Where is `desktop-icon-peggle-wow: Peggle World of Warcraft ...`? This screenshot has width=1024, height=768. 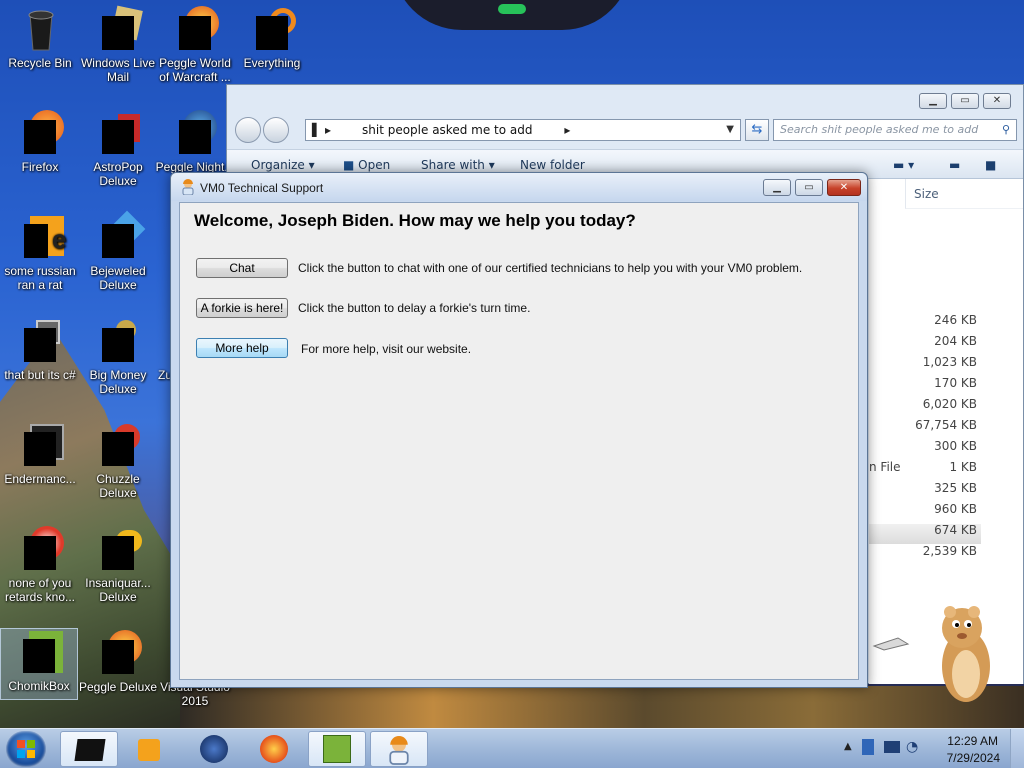
desktop-icon-peggle-wow: Peggle World of Warcraft ... is located at coordinates (195, 45).